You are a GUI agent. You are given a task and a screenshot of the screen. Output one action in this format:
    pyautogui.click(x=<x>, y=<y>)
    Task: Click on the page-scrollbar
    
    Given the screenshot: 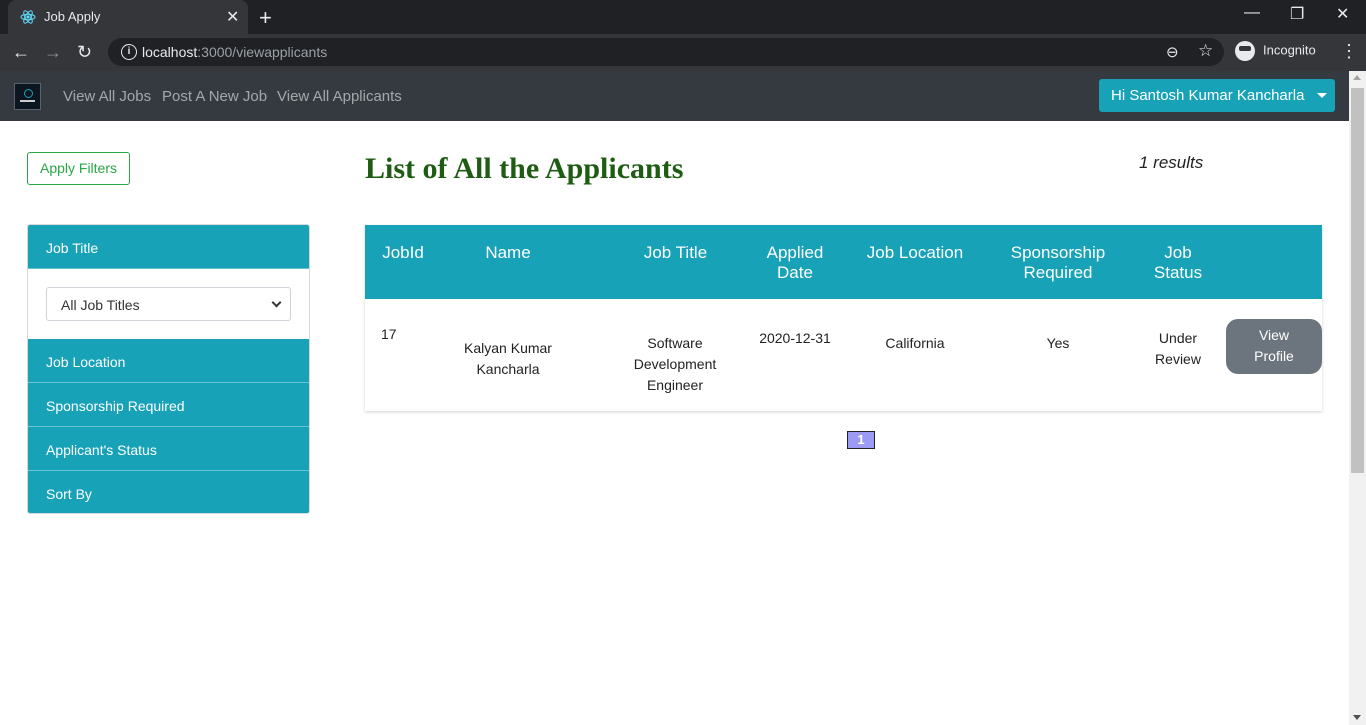 What is the action you would take?
    pyautogui.click(x=1357, y=398)
    